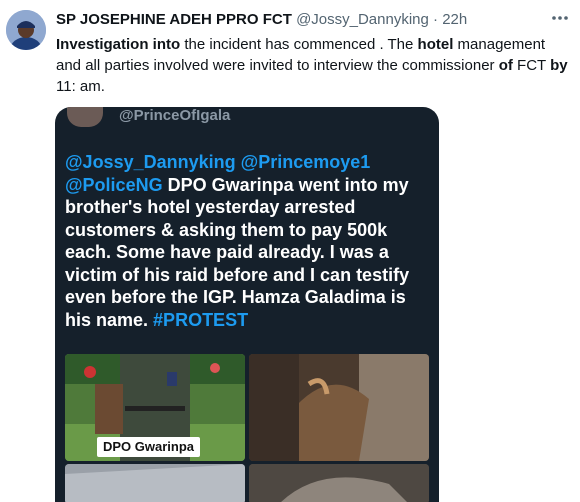 The image size is (580, 502). Describe the element at coordinates (305, 162) in the screenshot. I see `mention-link: @Princemoye1` at that location.